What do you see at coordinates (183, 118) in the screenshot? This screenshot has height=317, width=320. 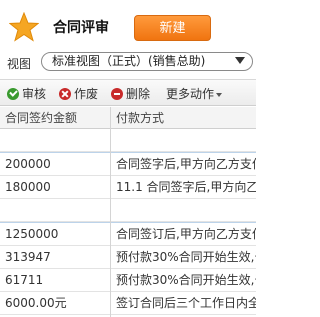 I see `column-header-payment: 付款方式` at bounding box center [183, 118].